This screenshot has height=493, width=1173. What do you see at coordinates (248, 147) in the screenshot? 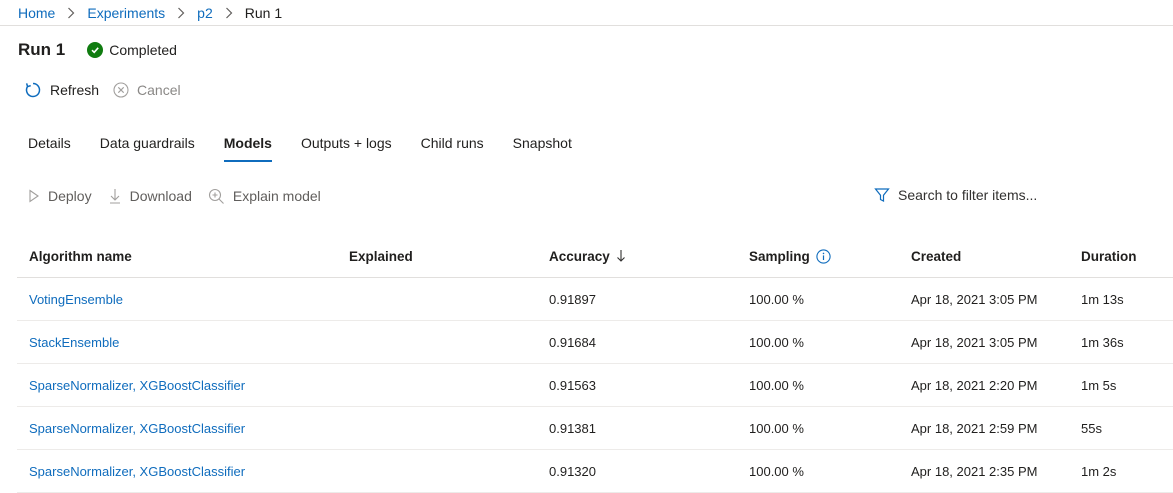
I see `tab-models: Models` at bounding box center [248, 147].